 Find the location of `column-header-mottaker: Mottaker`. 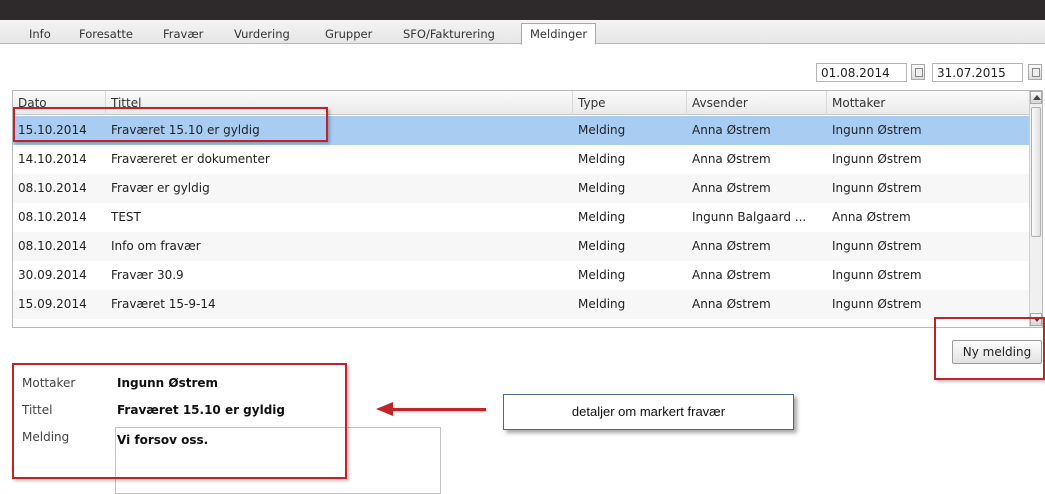

column-header-mottaker: Mottaker is located at coordinates (929, 103).